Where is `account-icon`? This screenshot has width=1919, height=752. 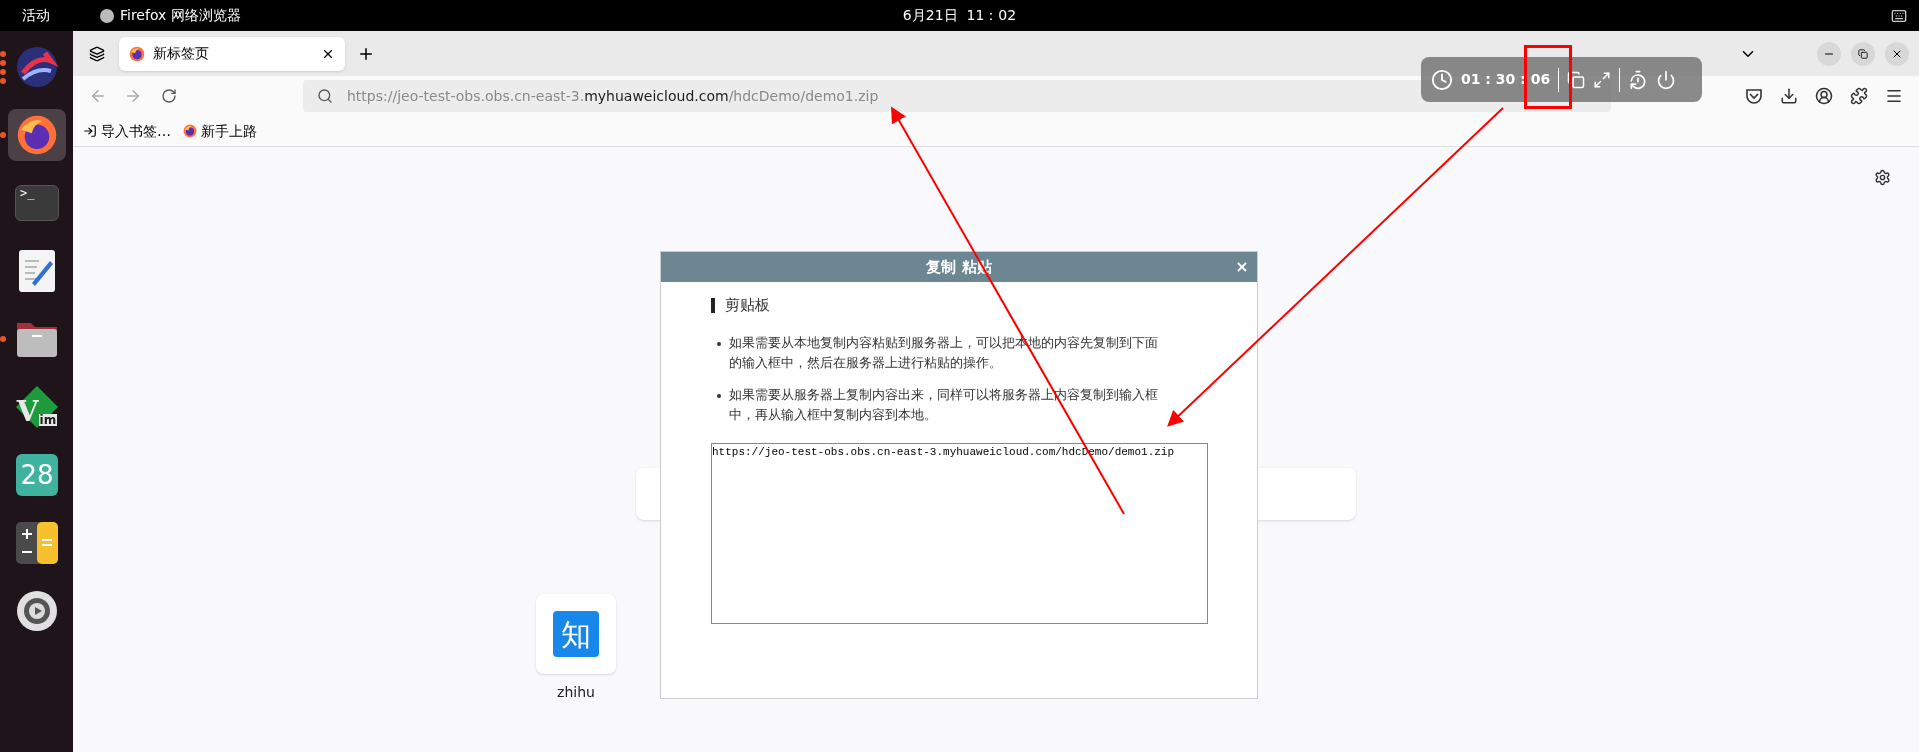
account-icon is located at coordinates (1824, 96).